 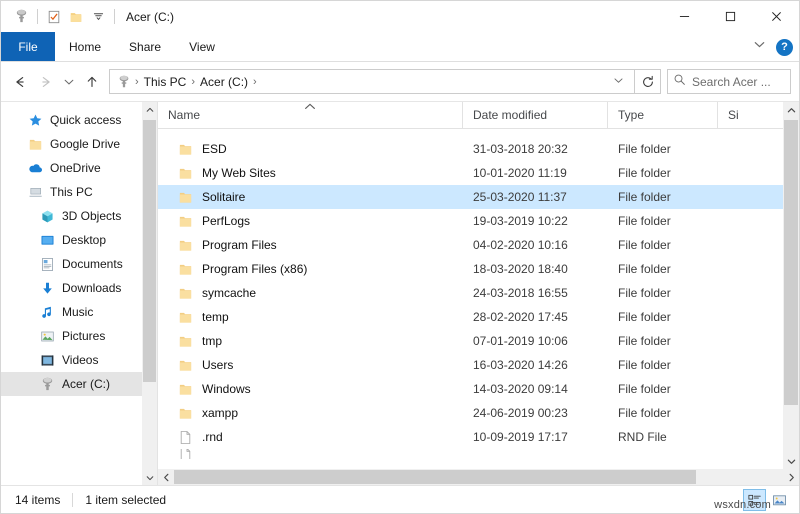 What do you see at coordinates (791, 262) in the screenshot?
I see `file-list-scroll-thumb` at bounding box center [791, 262].